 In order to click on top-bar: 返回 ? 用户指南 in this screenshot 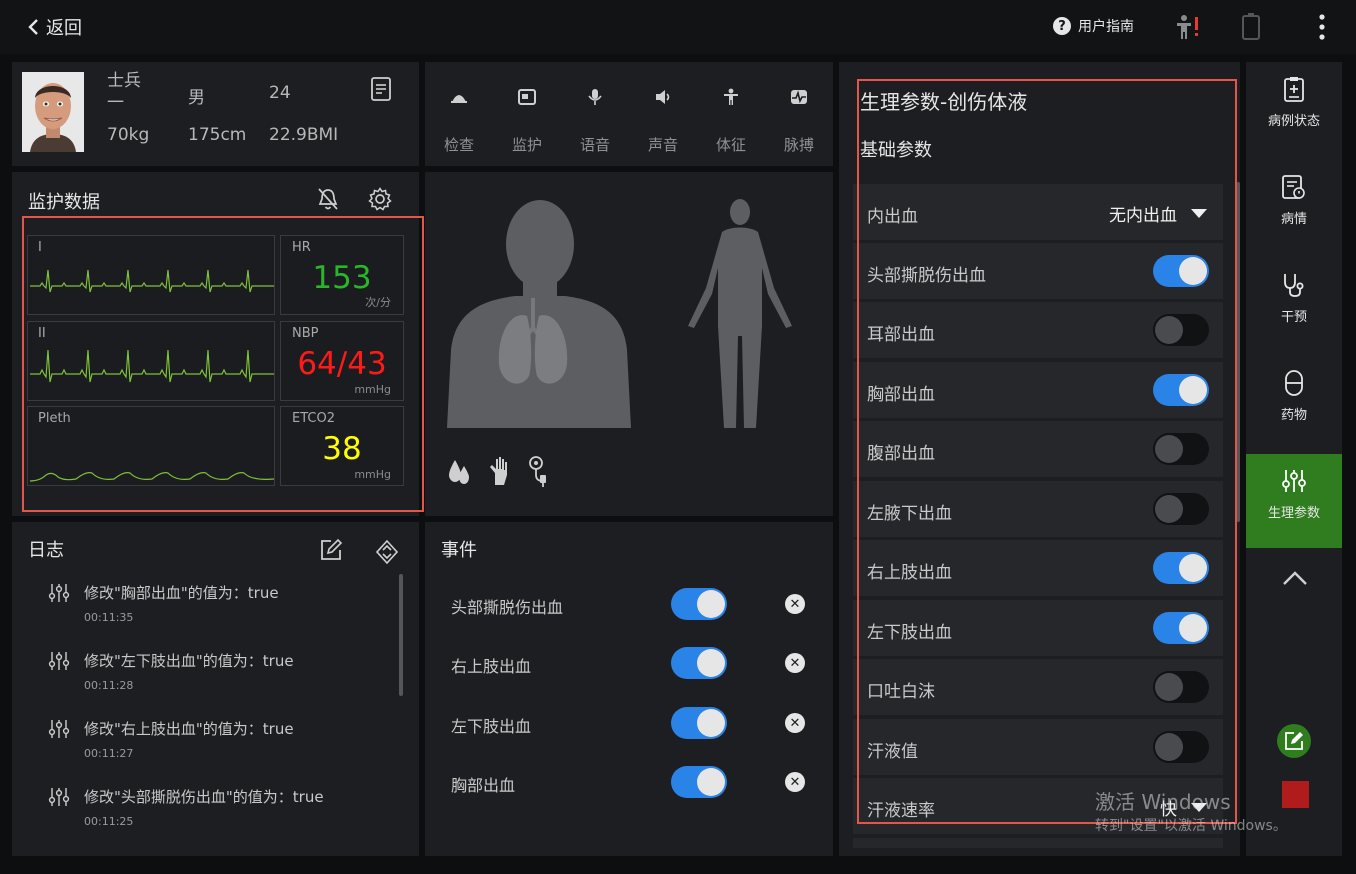, I will do `click(678, 27)`.